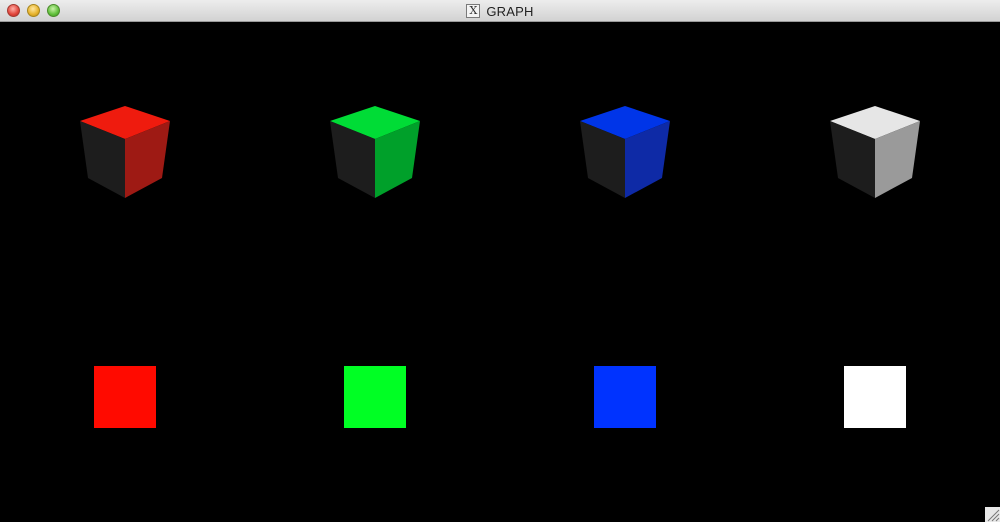  What do you see at coordinates (125, 397) in the screenshot?
I see `square-red` at bounding box center [125, 397].